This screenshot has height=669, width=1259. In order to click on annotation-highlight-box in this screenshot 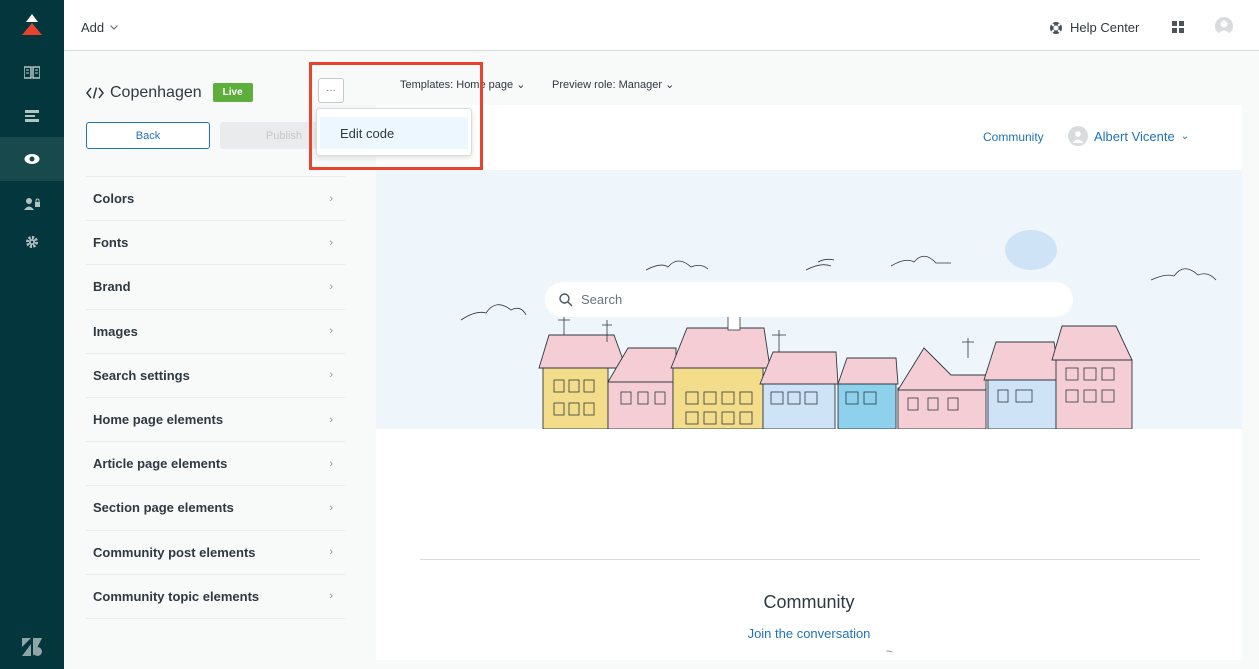, I will do `click(396, 116)`.